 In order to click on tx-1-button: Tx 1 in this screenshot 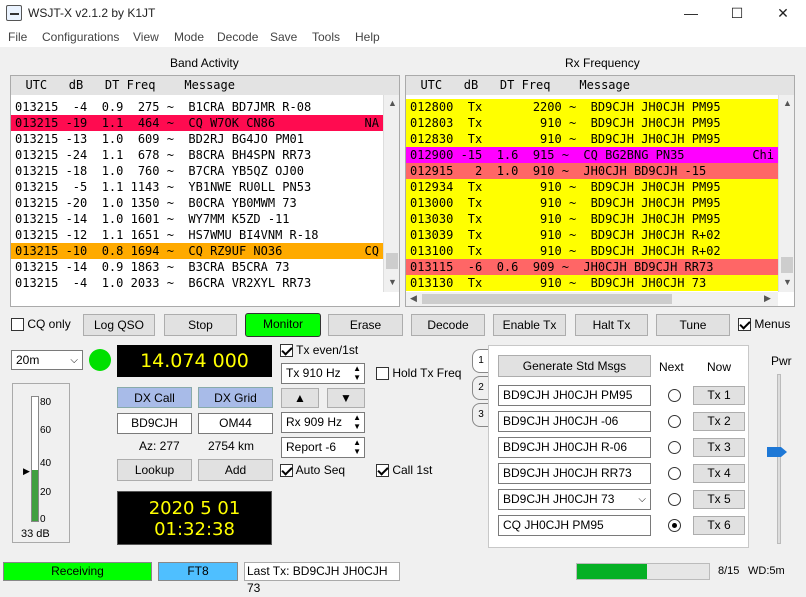, I will do `click(719, 395)`.